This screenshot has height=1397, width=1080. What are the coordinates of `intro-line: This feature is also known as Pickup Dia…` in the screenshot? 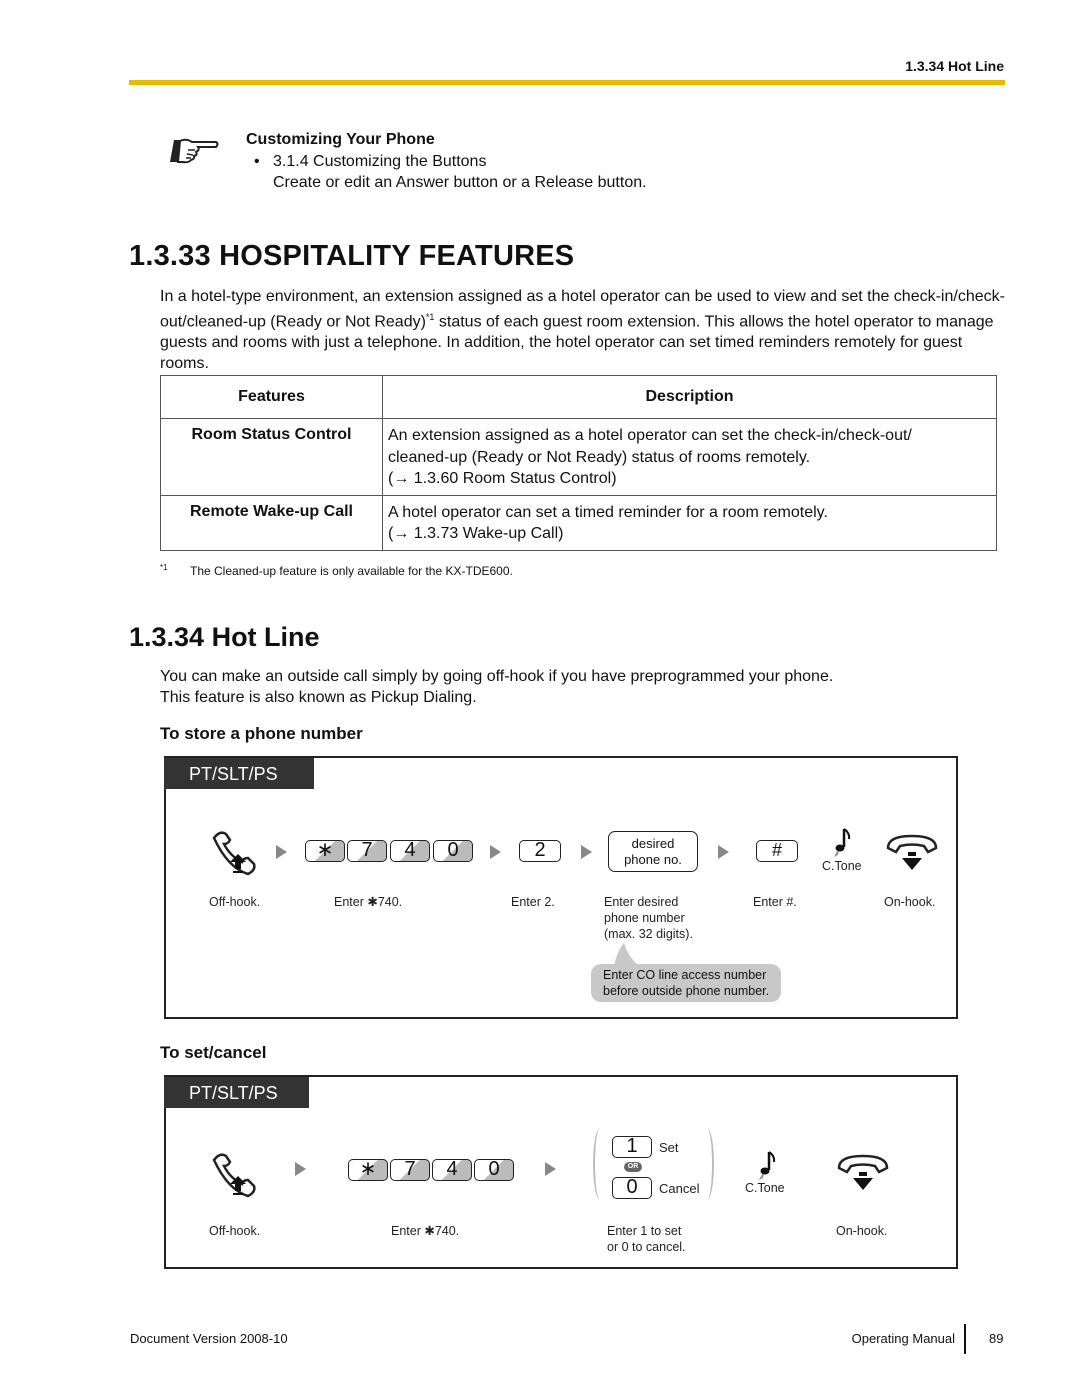 It's located at (318, 697).